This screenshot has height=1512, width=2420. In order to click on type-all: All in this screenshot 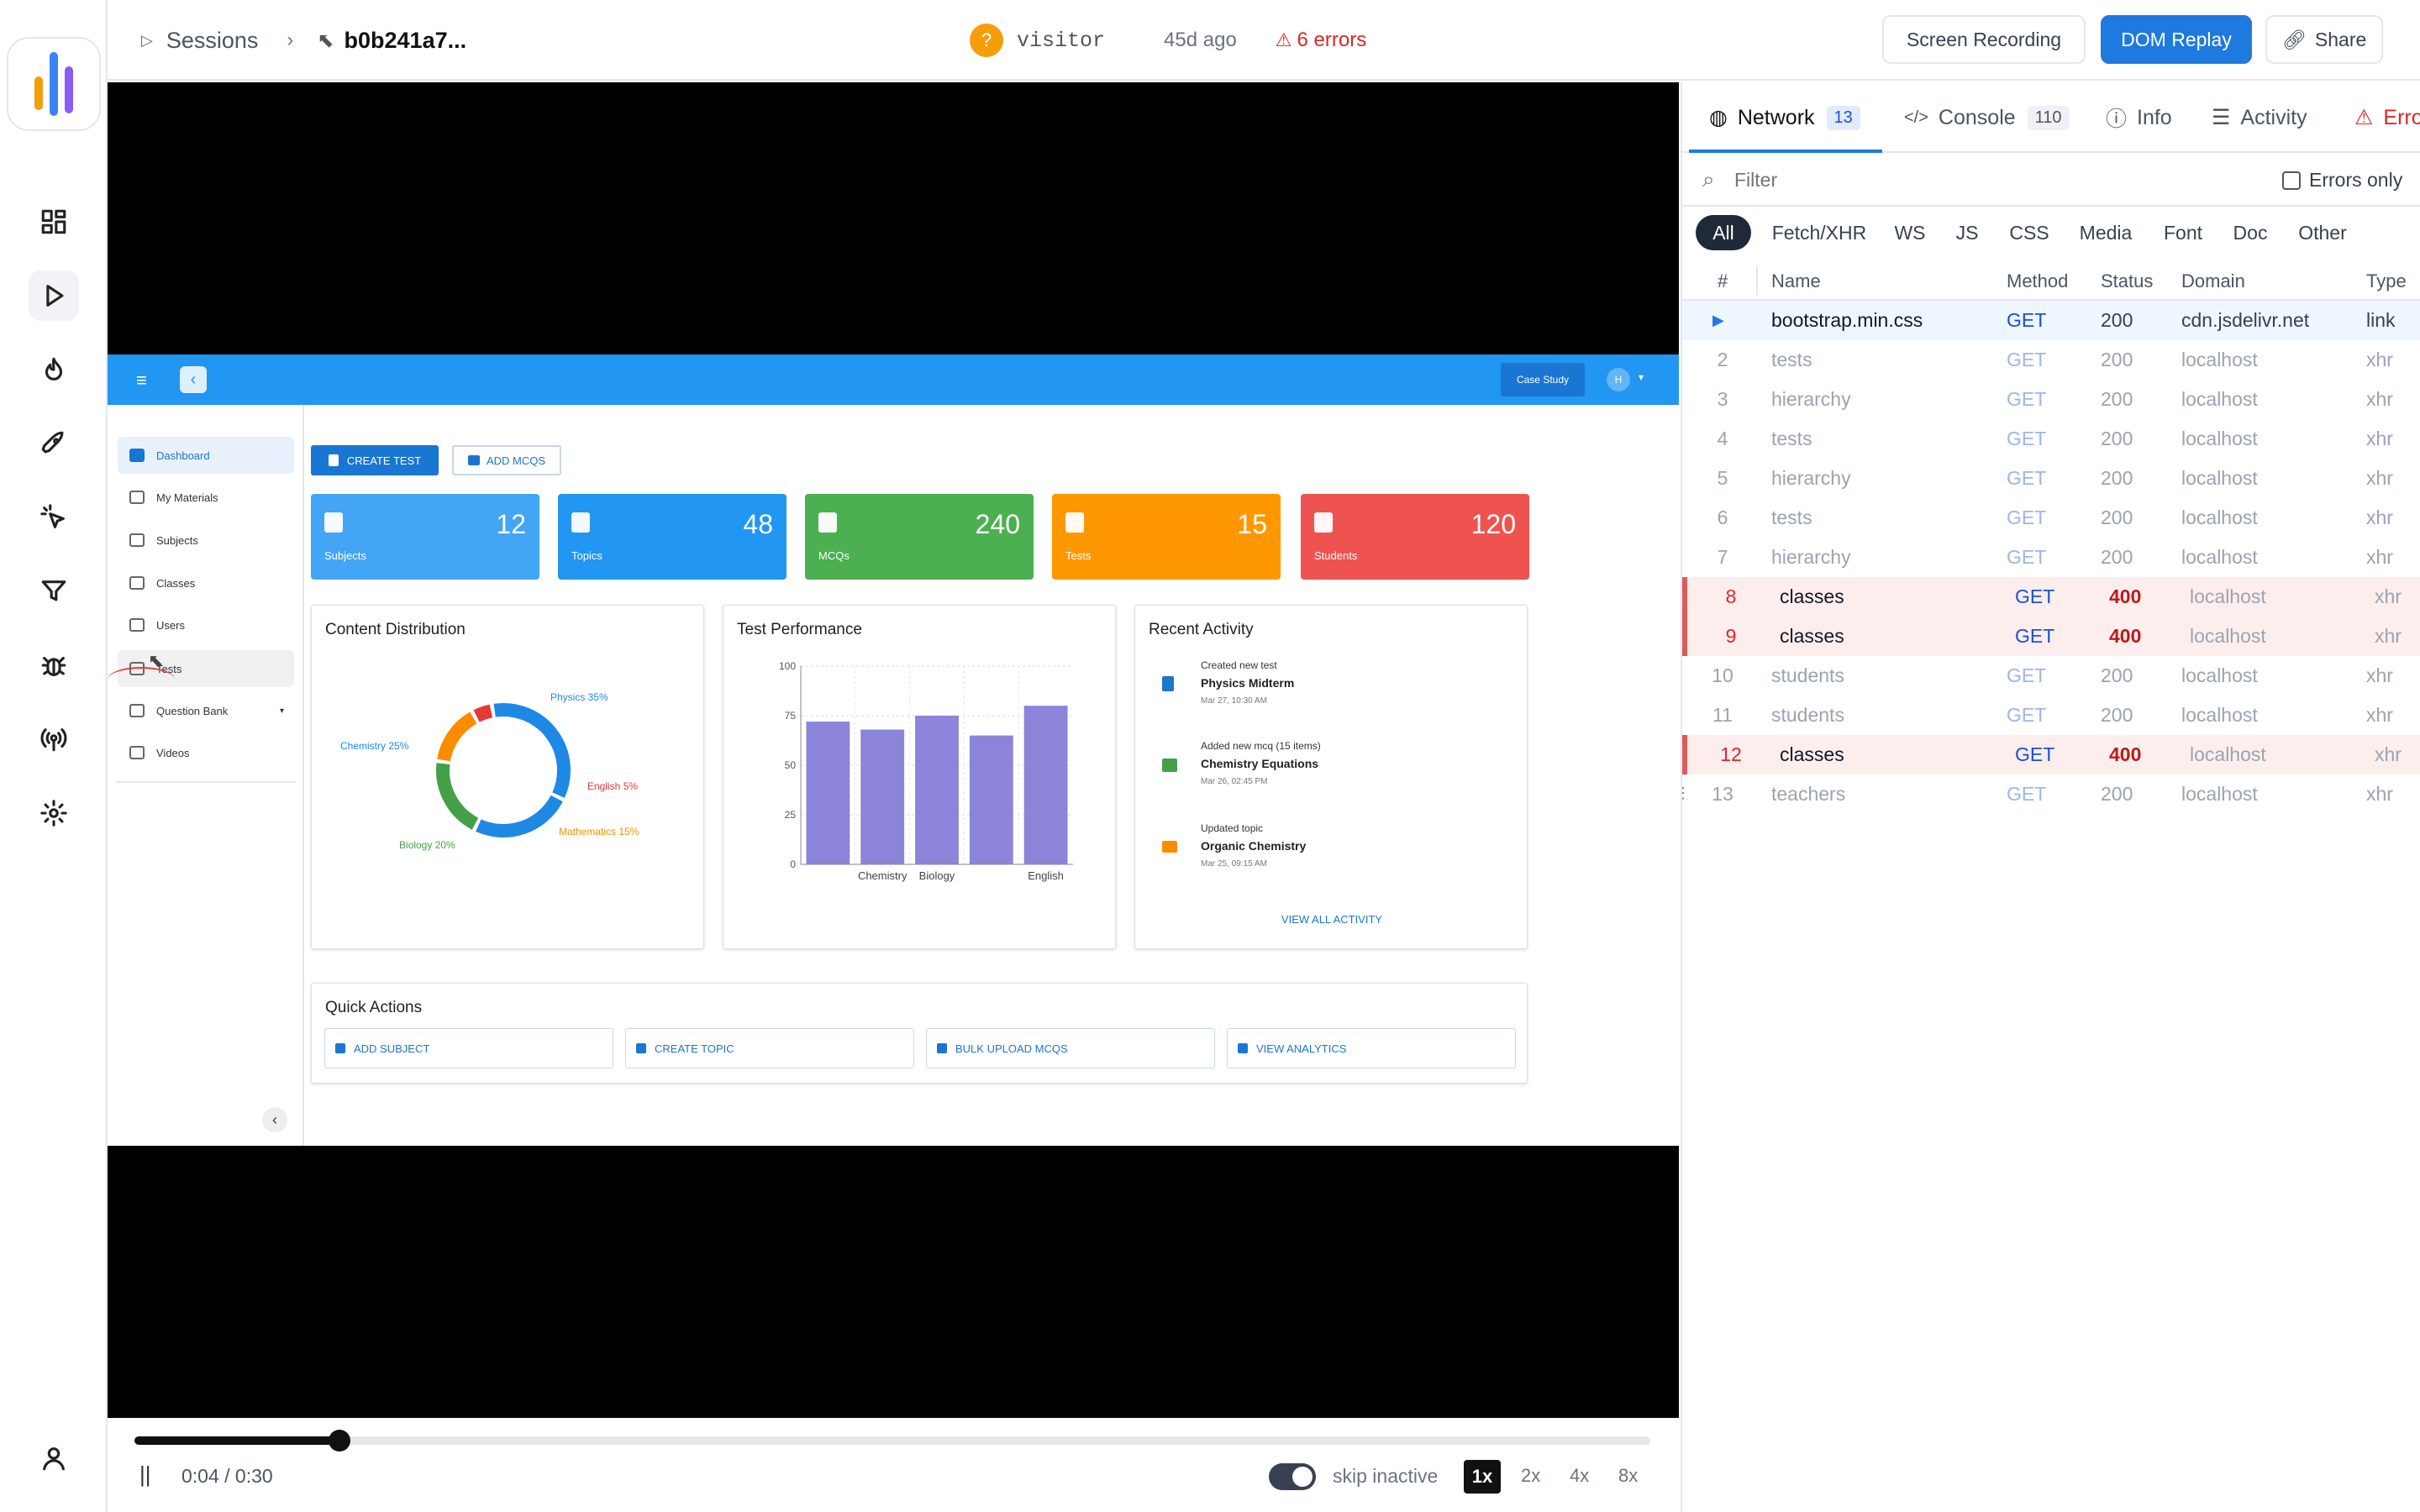, I will do `click(1724, 232)`.